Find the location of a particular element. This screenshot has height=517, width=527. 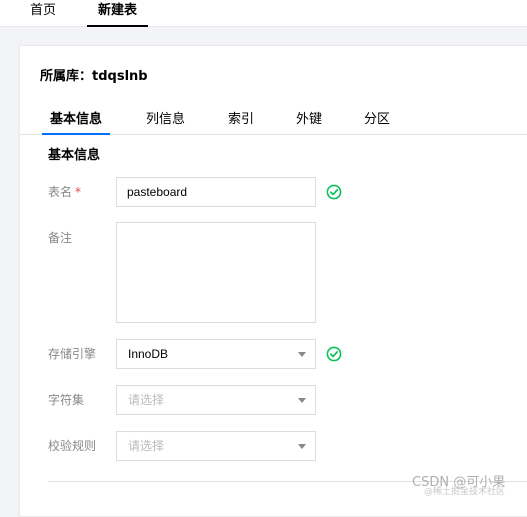

table-name-input: pasteboard is located at coordinates (216, 192).